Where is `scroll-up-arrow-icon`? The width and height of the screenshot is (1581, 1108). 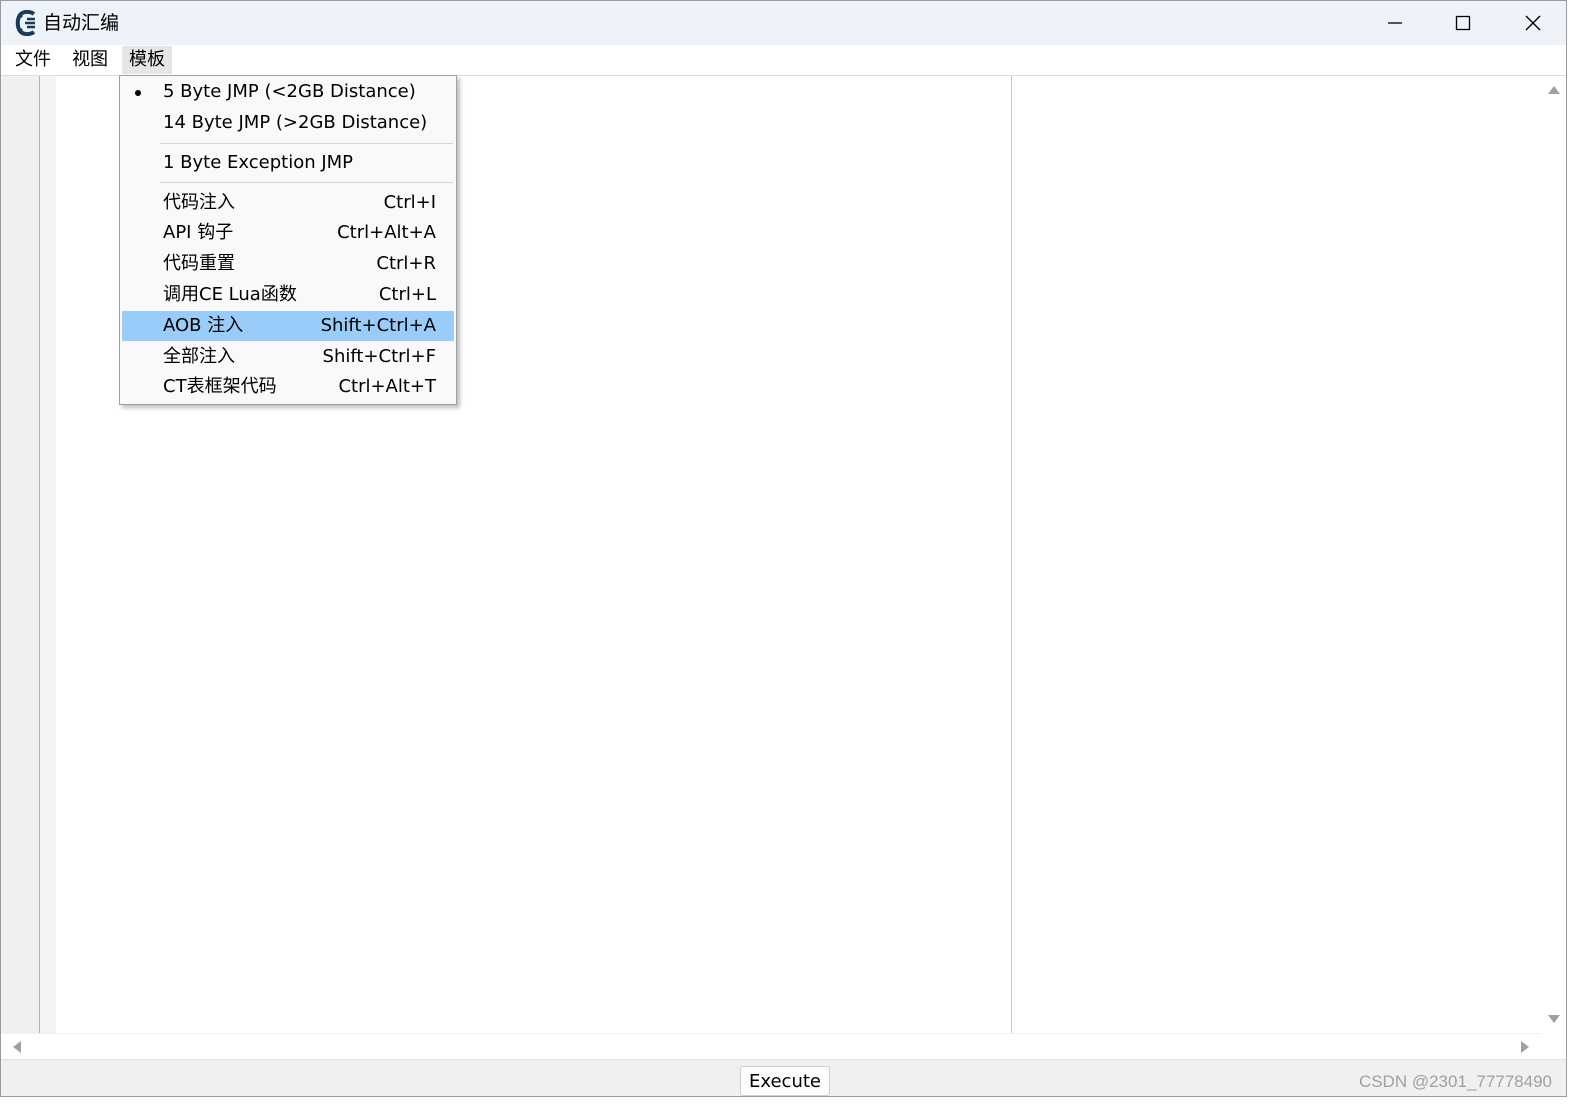
scroll-up-arrow-icon is located at coordinates (1554, 90).